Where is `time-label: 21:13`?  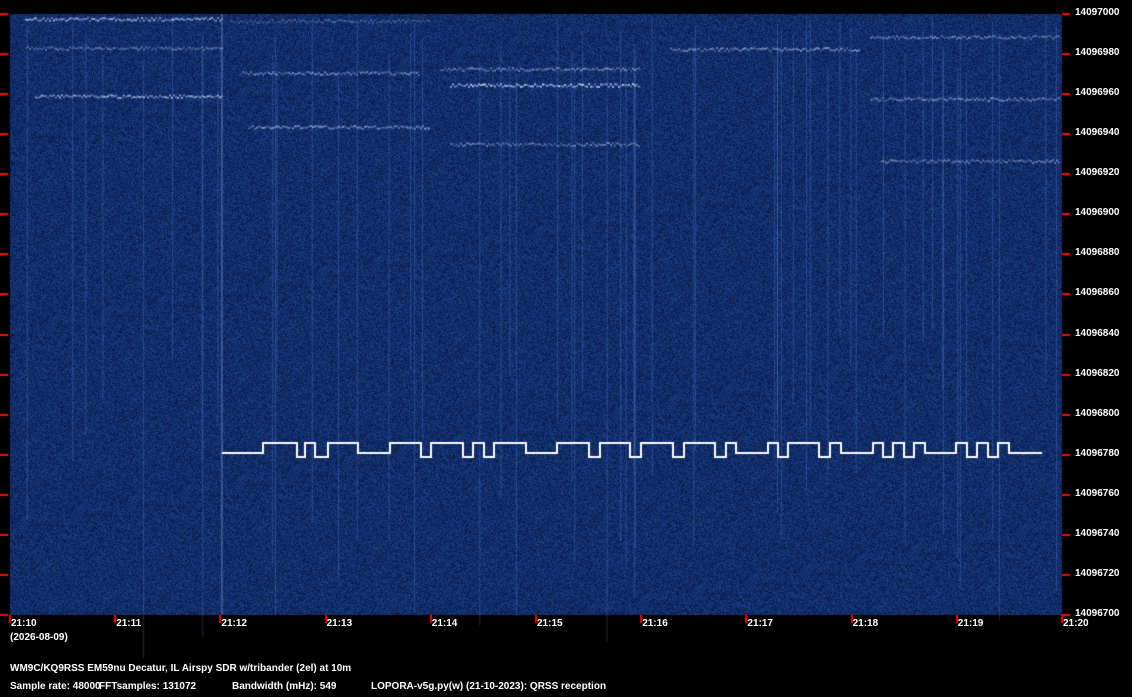
time-label: 21:13 is located at coordinates (339, 623).